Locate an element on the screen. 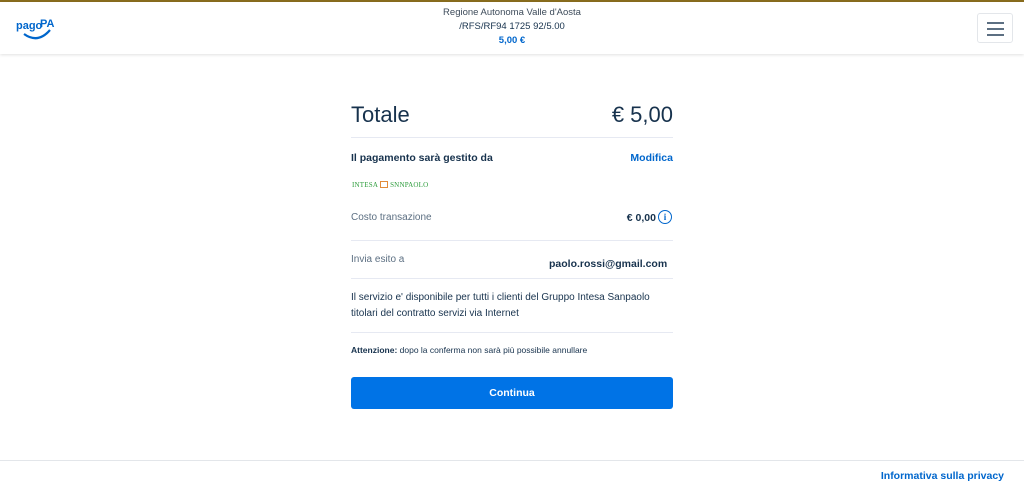 This screenshot has width=1024, height=488. total-row: Totale € 5,00 is located at coordinates (512, 117).